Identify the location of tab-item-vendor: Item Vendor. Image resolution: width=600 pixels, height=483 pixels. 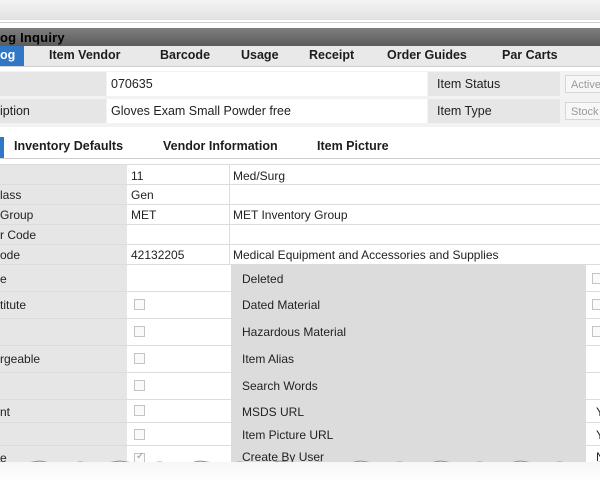
(85, 55).